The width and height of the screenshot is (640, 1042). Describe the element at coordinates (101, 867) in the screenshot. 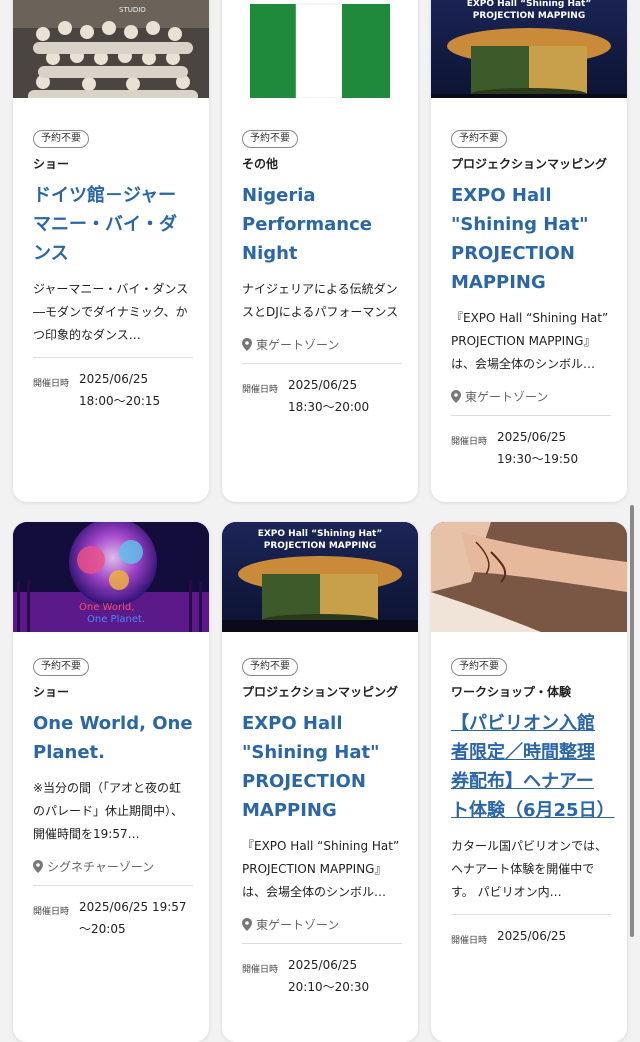

I see `location-label: シグネチャーゾーン` at that location.